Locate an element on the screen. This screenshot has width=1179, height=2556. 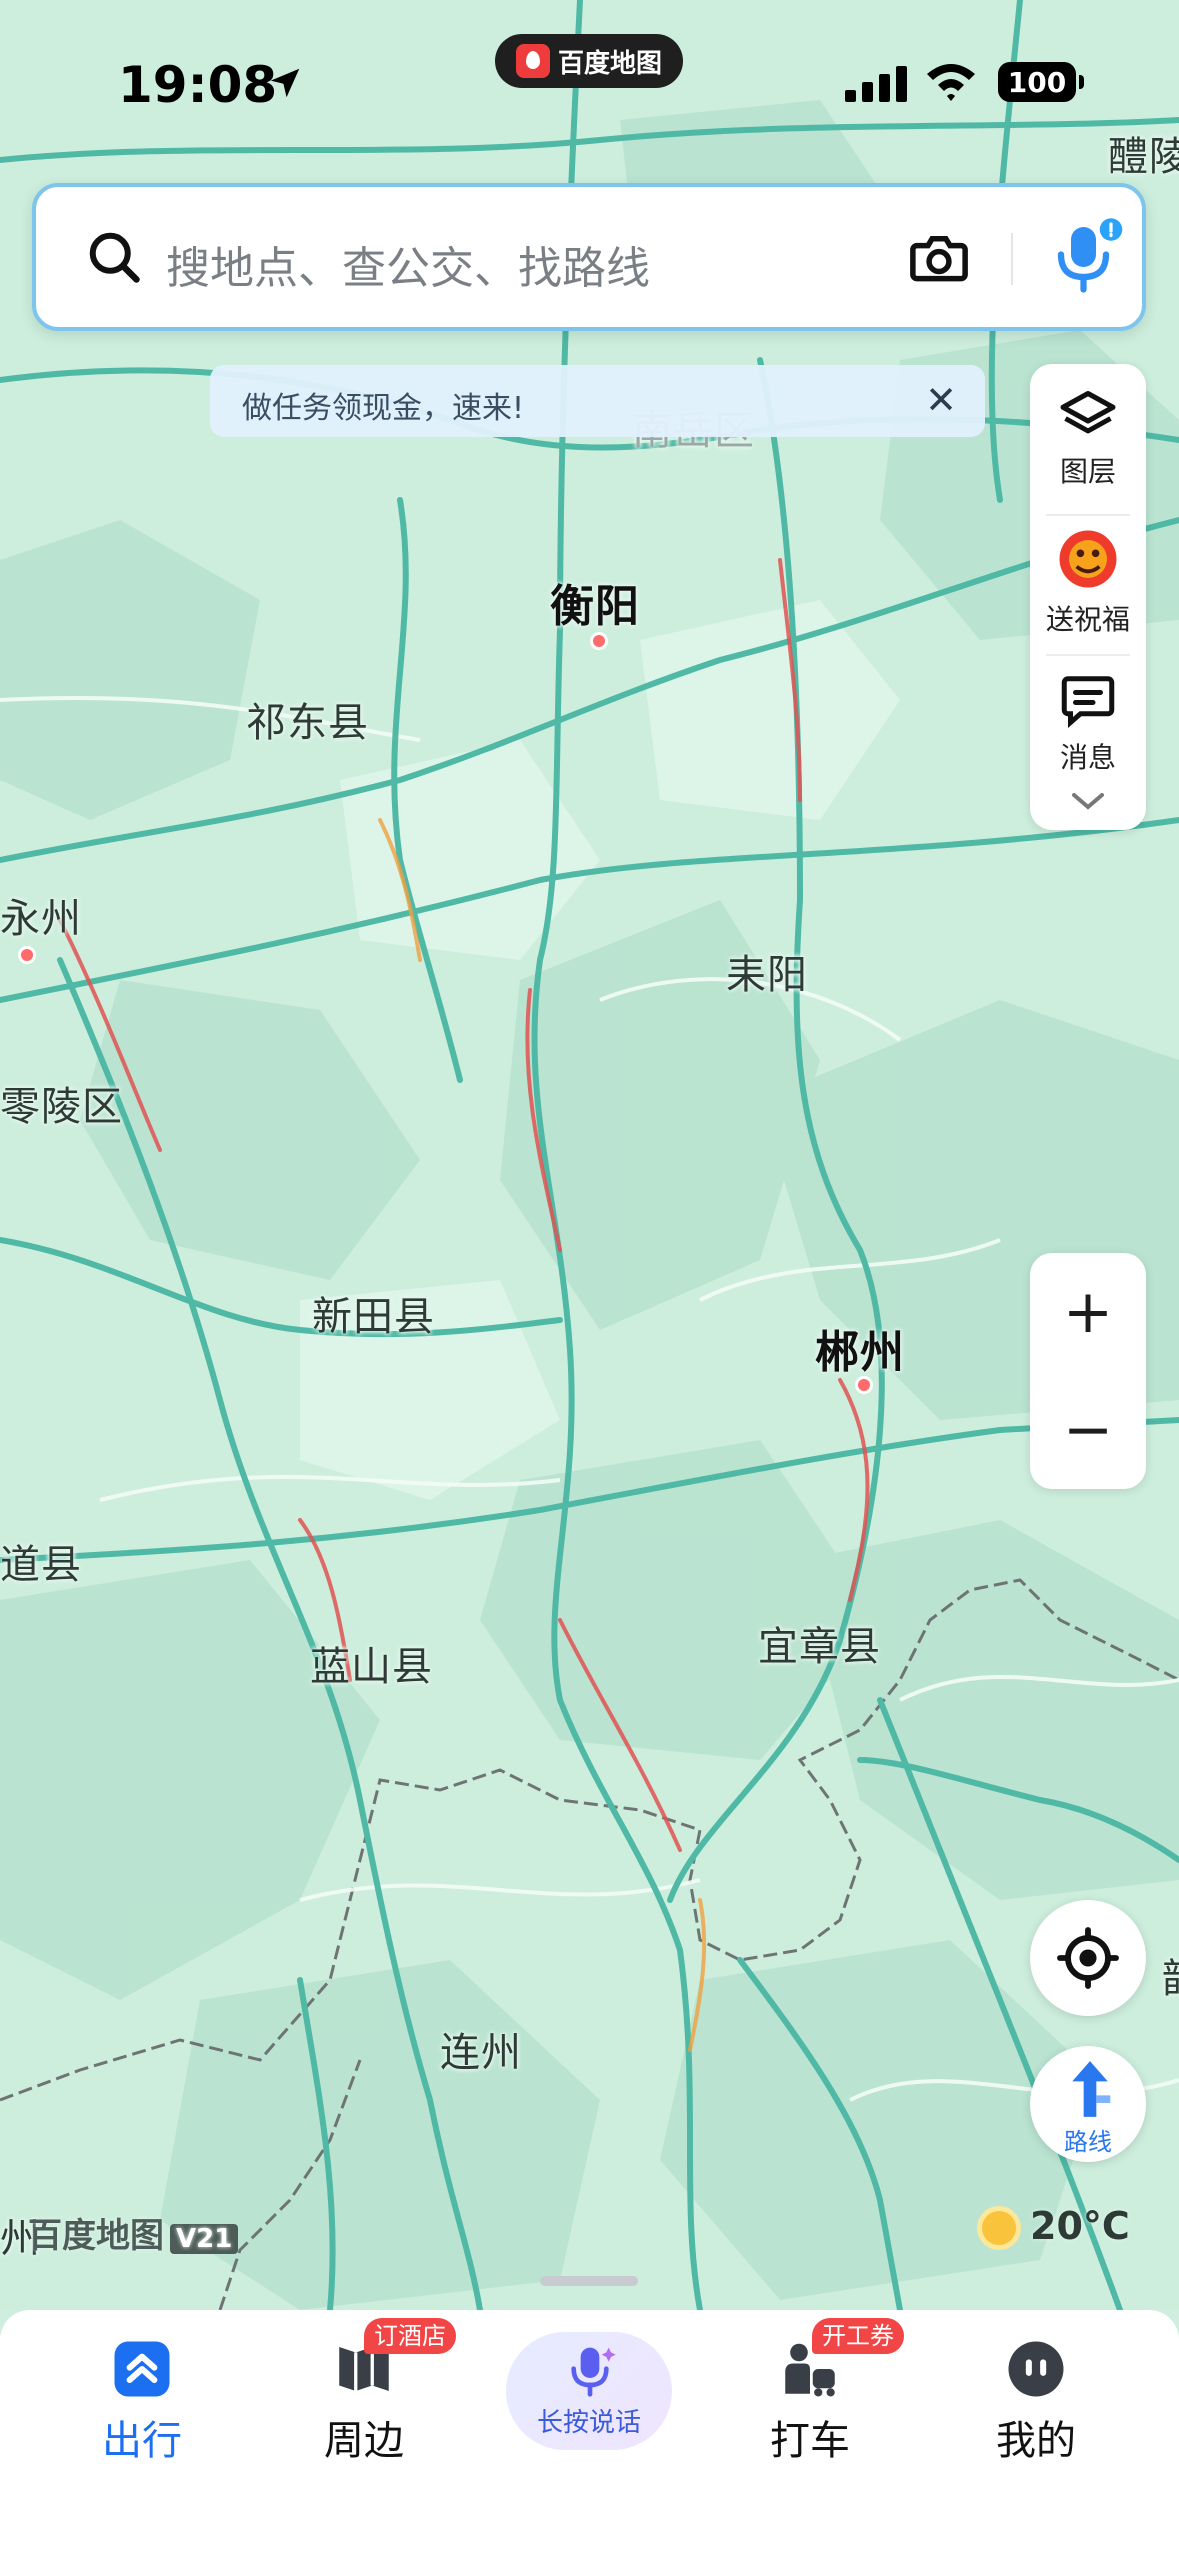
task-banner: 做任务领现金，速来! ✕ is located at coordinates (597, 401).